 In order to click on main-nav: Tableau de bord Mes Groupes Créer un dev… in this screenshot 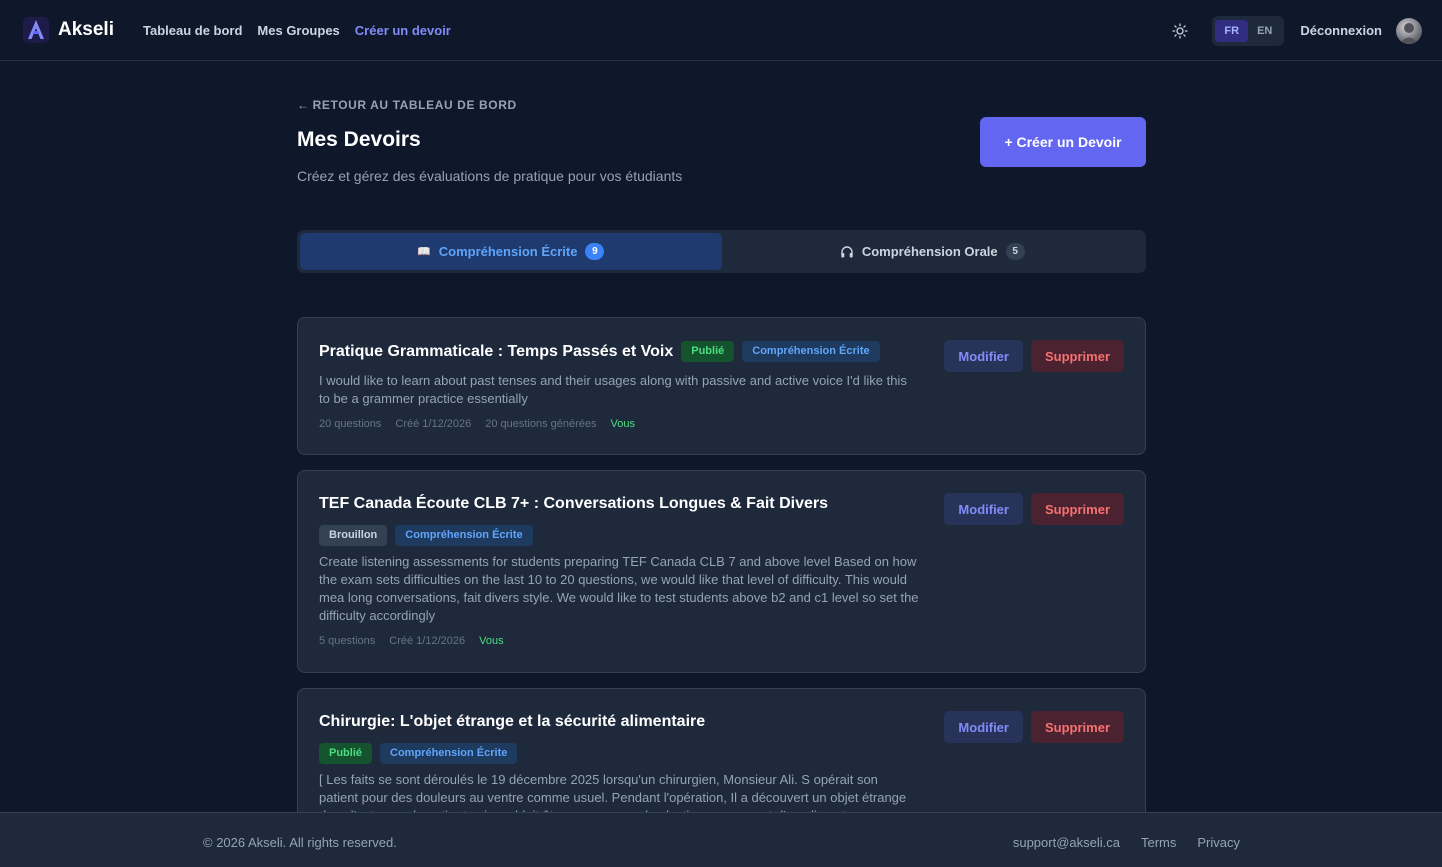, I will do `click(297, 30)`.